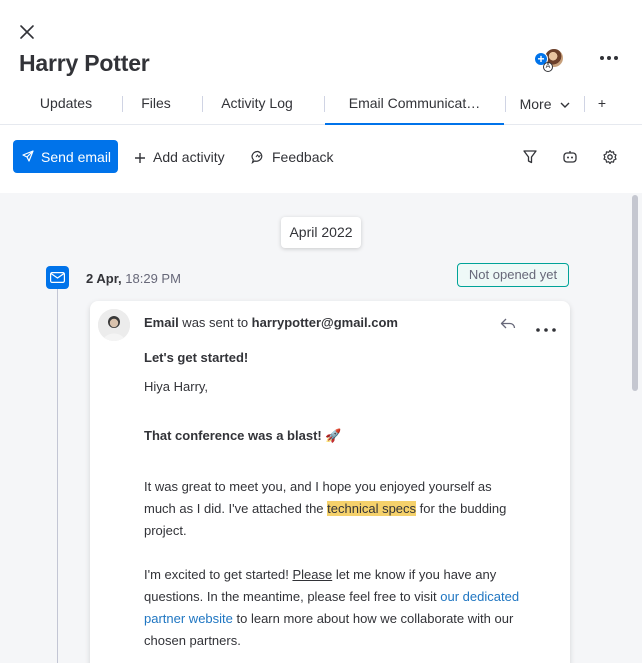  I want to click on send-icon, so click(28, 156).